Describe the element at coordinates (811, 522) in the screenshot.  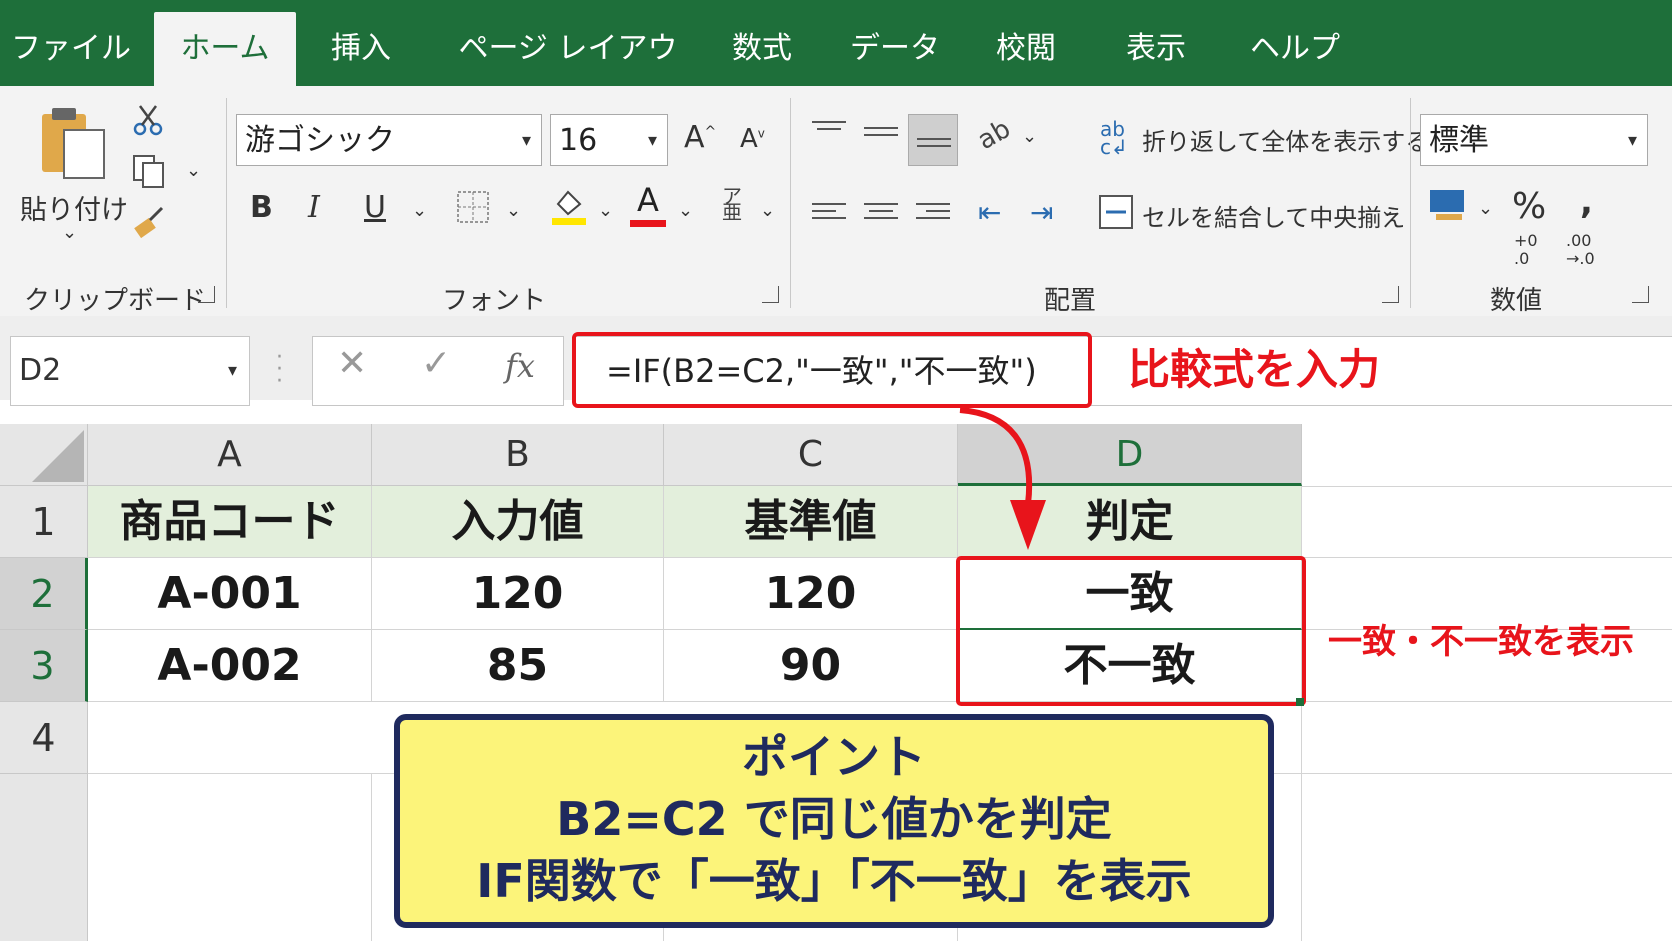
I see `cell-c1: 基準値` at that location.